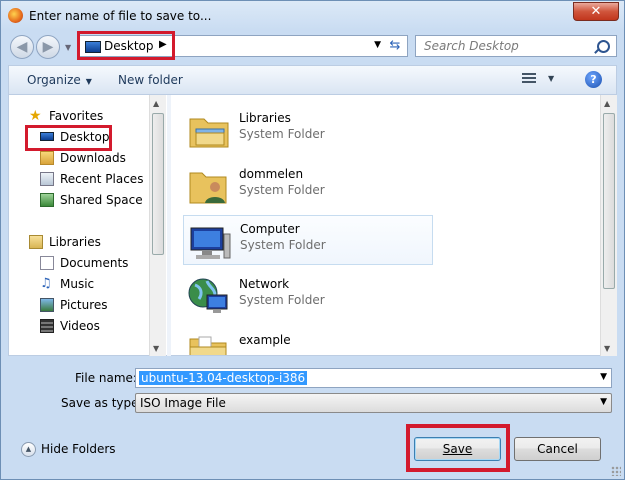  I want to click on music-icon: ♫, so click(46, 283).